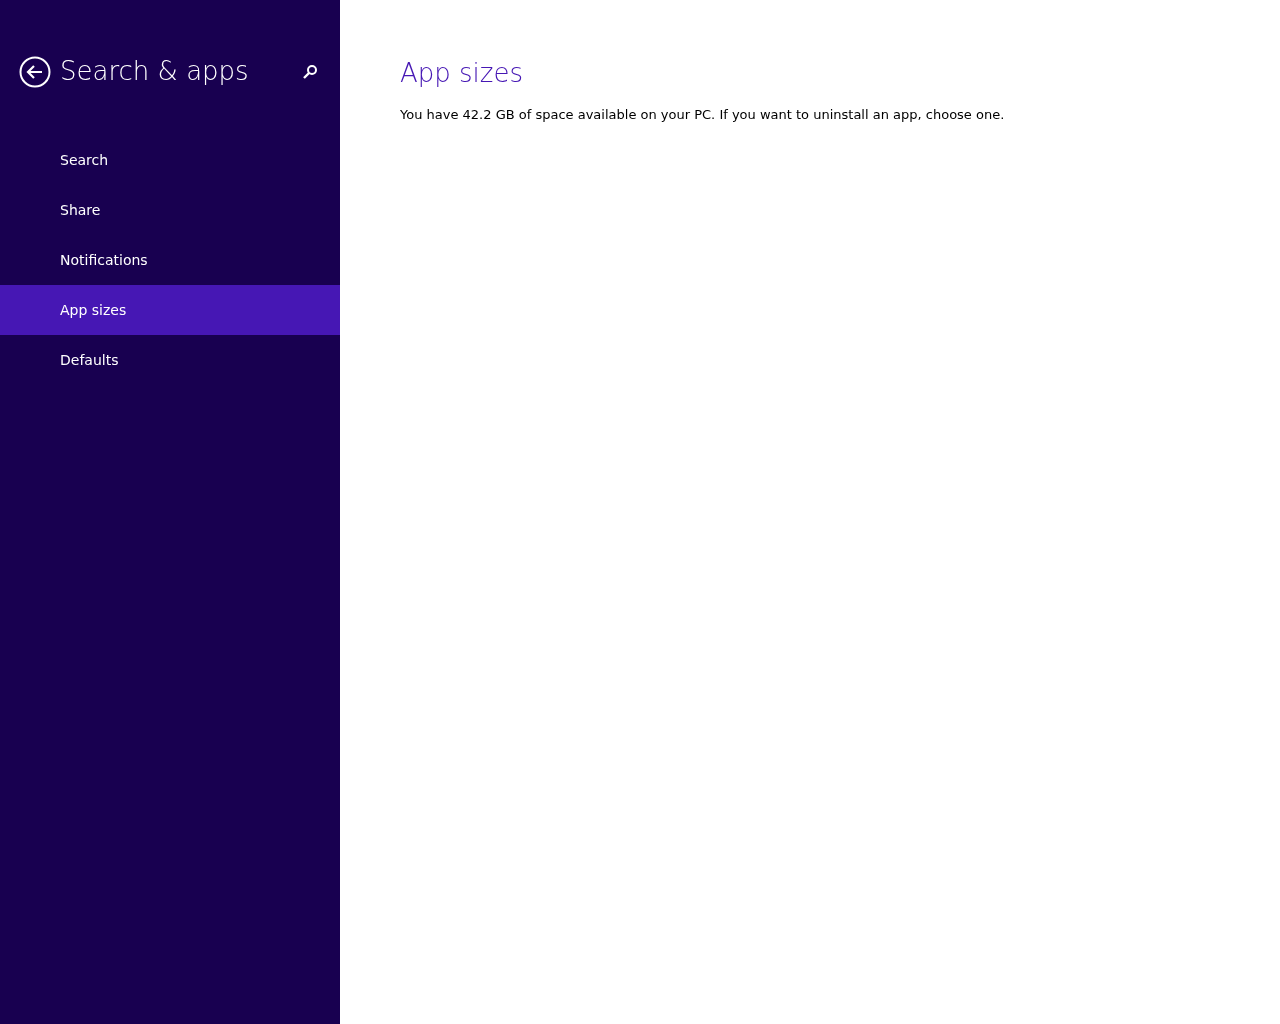 The image size is (1280, 1024). I want to click on sidebar-item: App sizes, so click(170, 310).